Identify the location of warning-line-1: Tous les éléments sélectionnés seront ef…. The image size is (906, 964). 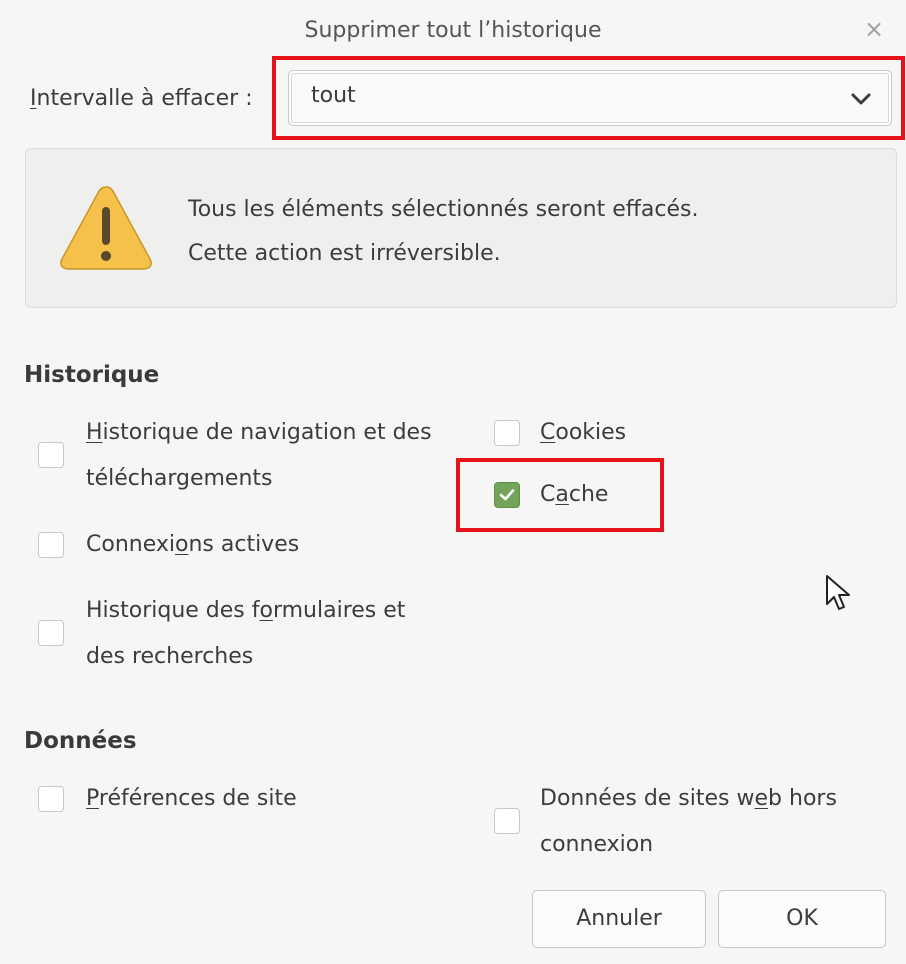
(443, 209).